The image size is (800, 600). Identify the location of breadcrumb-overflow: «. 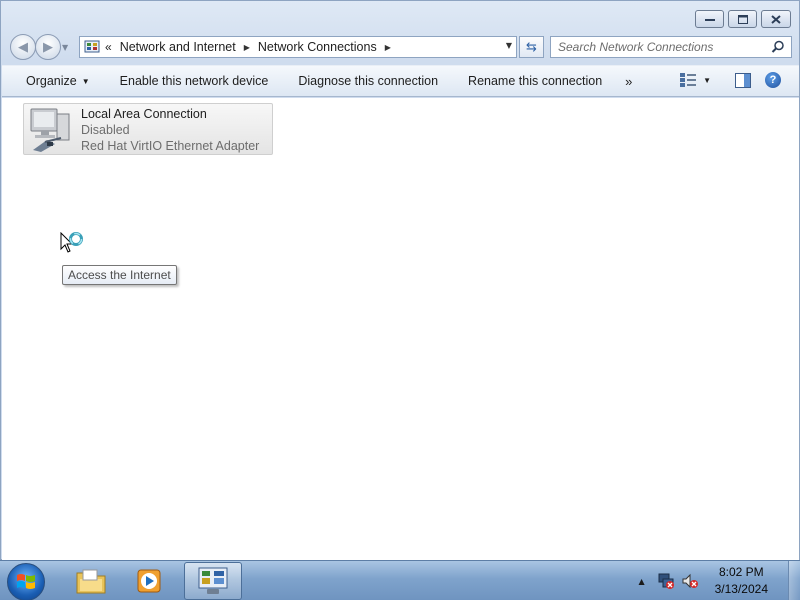
(108, 47).